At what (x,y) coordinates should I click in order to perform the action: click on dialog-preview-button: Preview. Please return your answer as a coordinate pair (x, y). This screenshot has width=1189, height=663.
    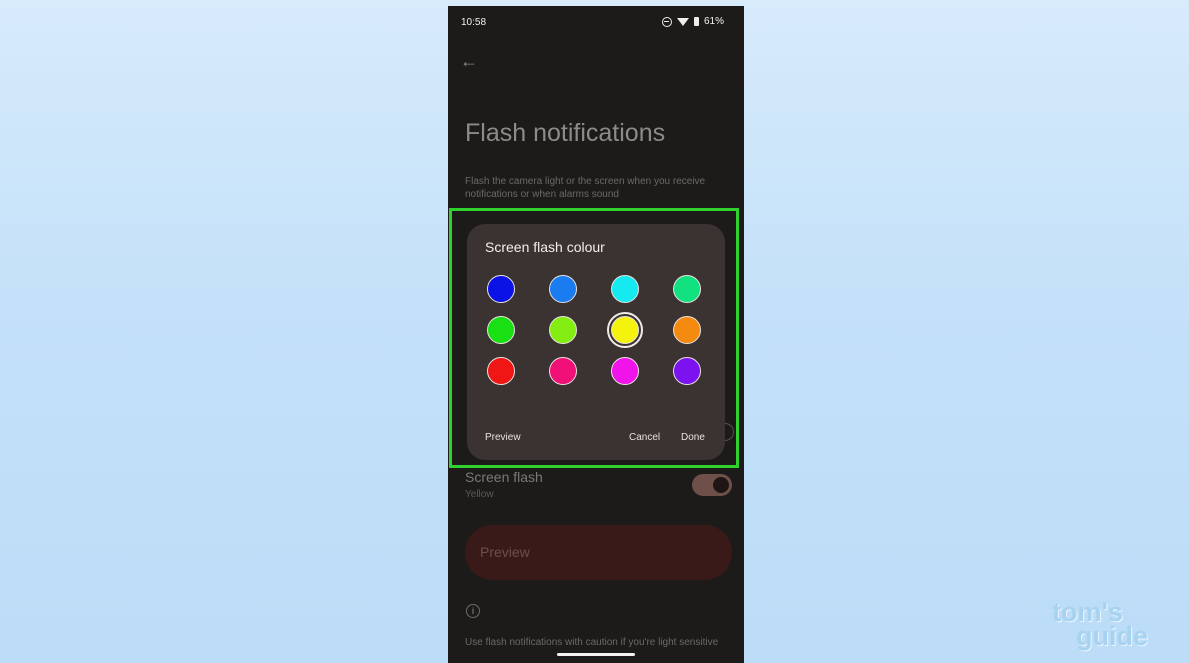
    Looking at the image, I should click on (503, 437).